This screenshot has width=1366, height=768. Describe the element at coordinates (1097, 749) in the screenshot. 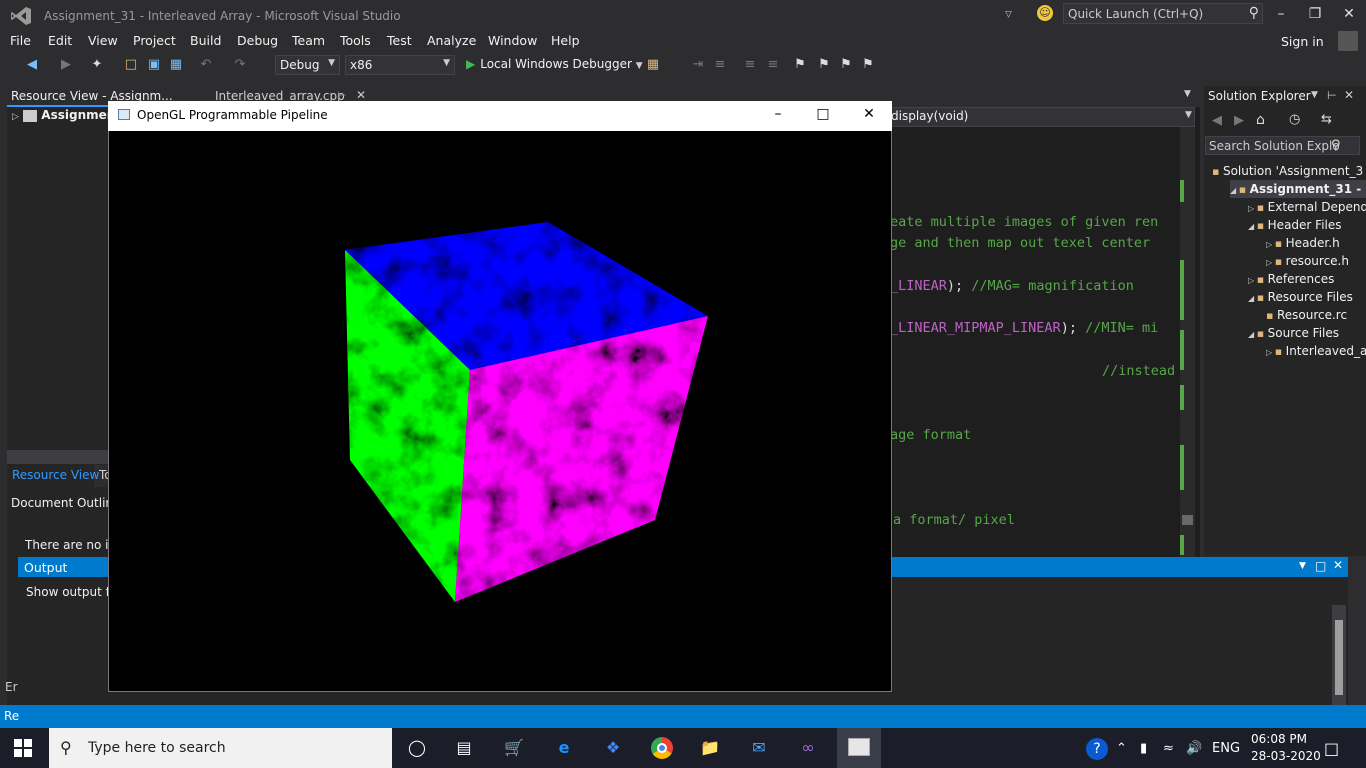

I see `help-icon: ?` at that location.